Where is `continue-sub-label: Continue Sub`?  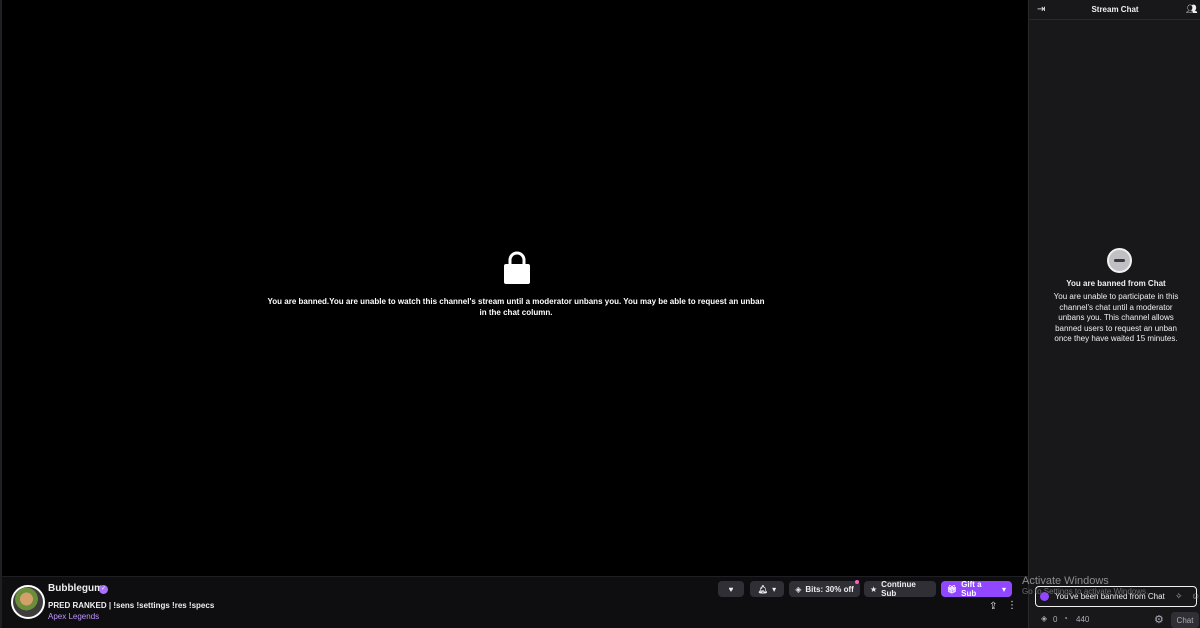
continue-sub-label: Continue Sub is located at coordinates (898, 589).